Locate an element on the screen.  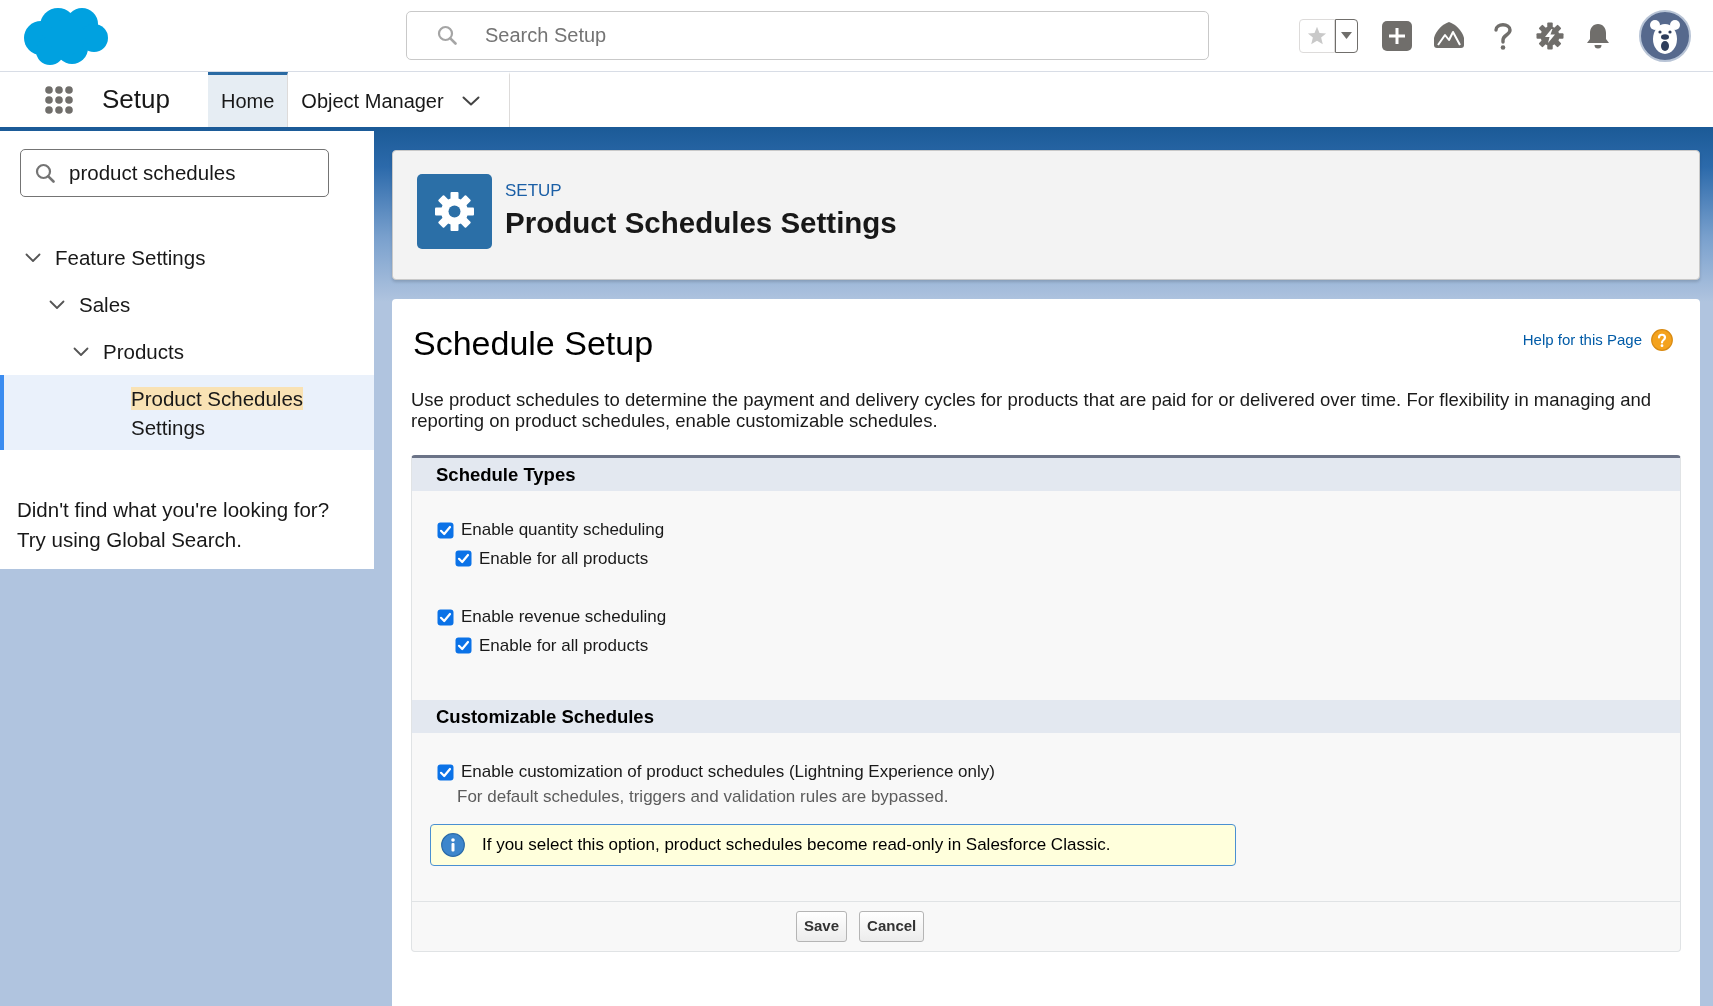
gear-icon is located at coordinates (454, 211).